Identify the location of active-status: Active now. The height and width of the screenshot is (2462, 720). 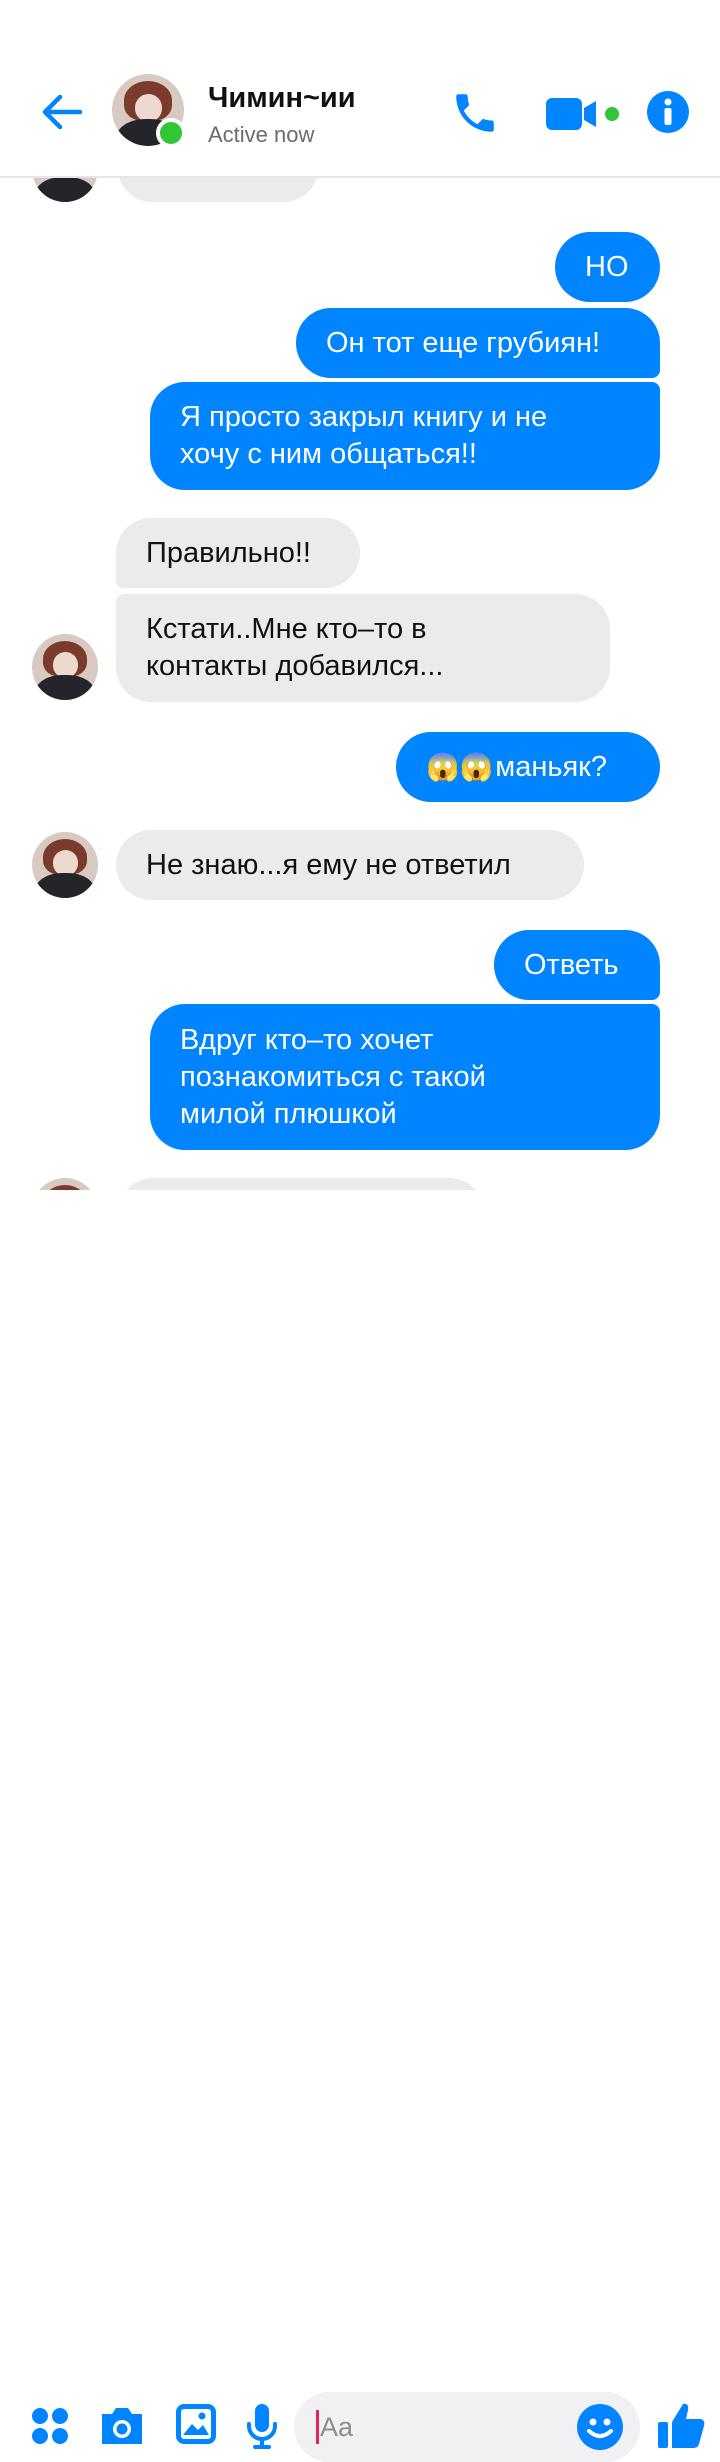
(261, 134).